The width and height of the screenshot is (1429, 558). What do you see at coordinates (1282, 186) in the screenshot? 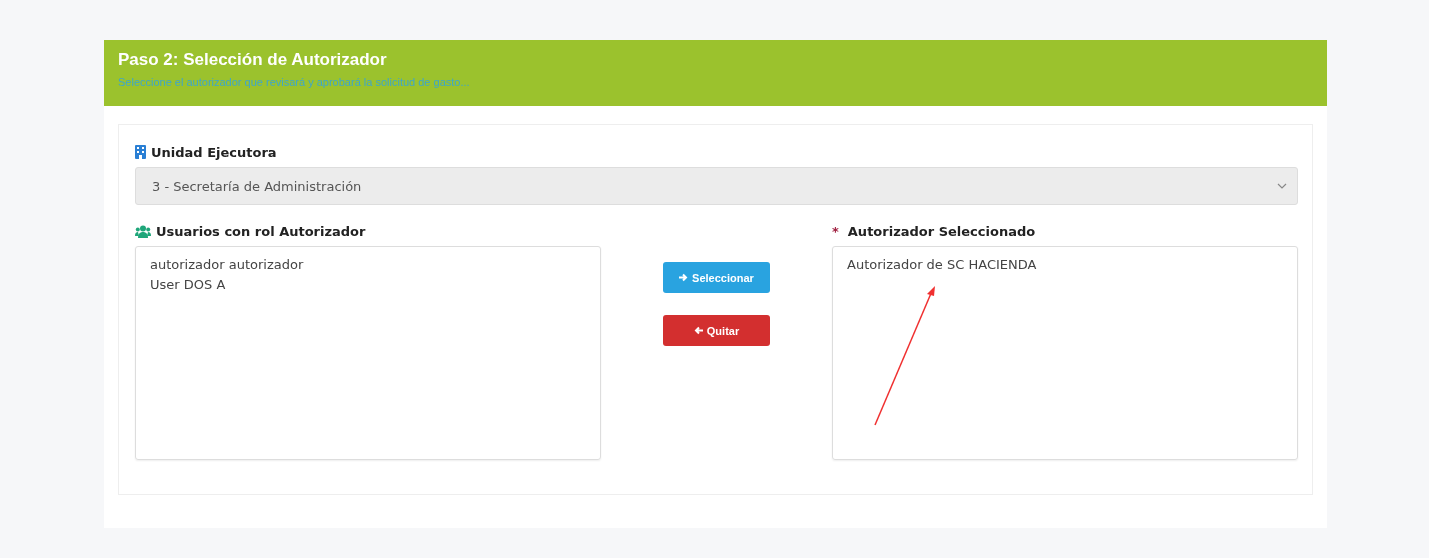
I see `chevron-down-icon` at bounding box center [1282, 186].